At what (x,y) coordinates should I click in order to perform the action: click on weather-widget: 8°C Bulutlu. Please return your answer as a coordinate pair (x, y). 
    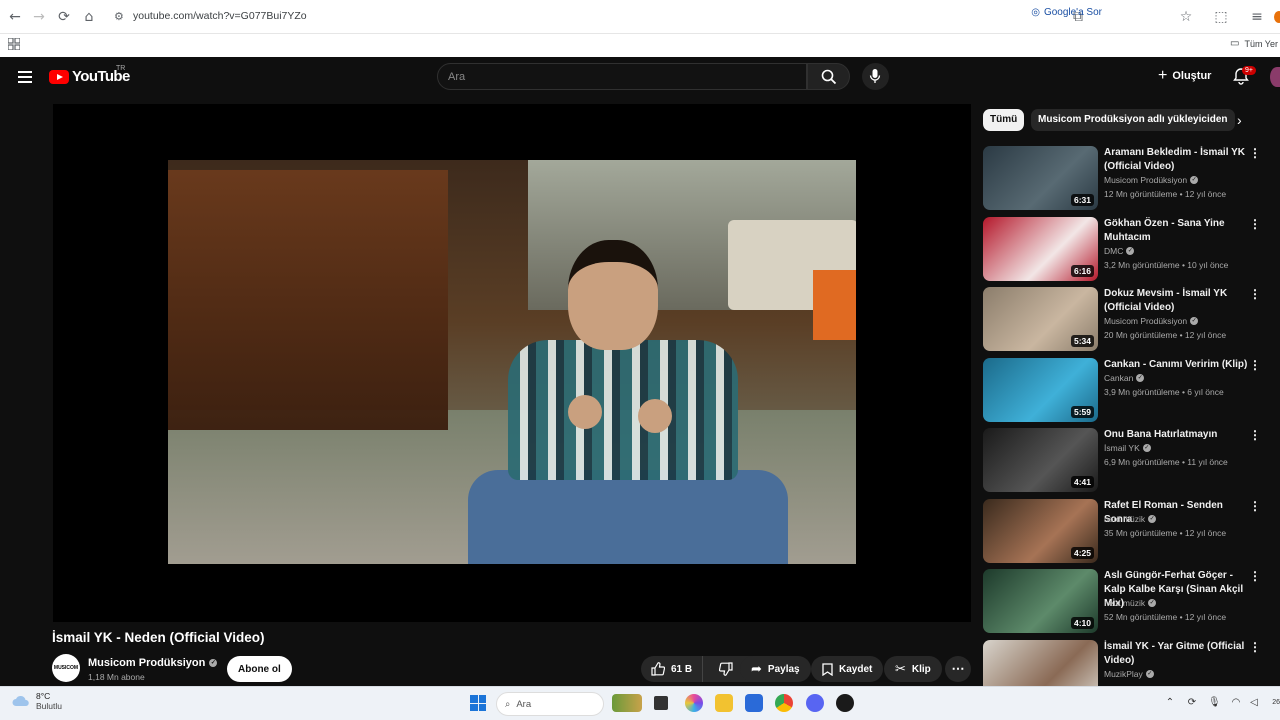
    Looking at the image, I should click on (37, 701).